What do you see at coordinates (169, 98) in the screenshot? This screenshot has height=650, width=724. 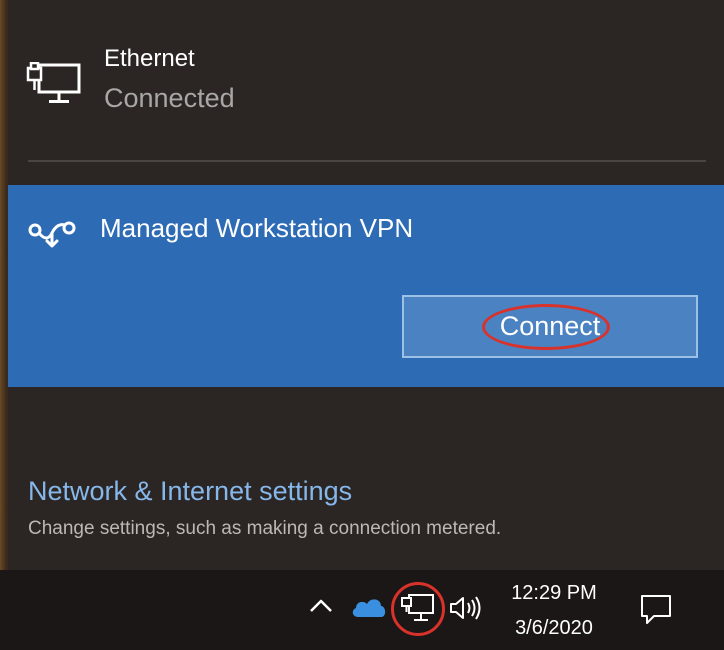 I see `ethernet-status: Connected` at bounding box center [169, 98].